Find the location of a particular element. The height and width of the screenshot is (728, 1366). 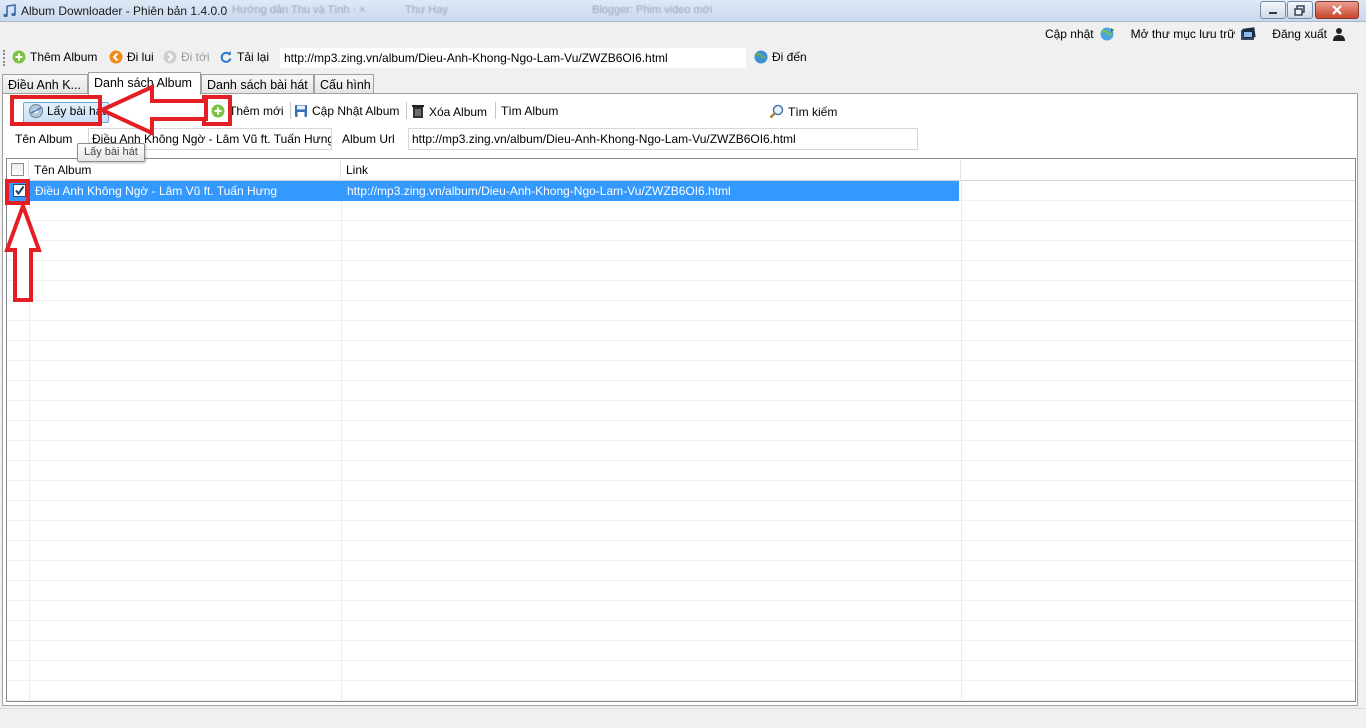

update-album-button: Cập Nhật Album is located at coordinates (346, 111).